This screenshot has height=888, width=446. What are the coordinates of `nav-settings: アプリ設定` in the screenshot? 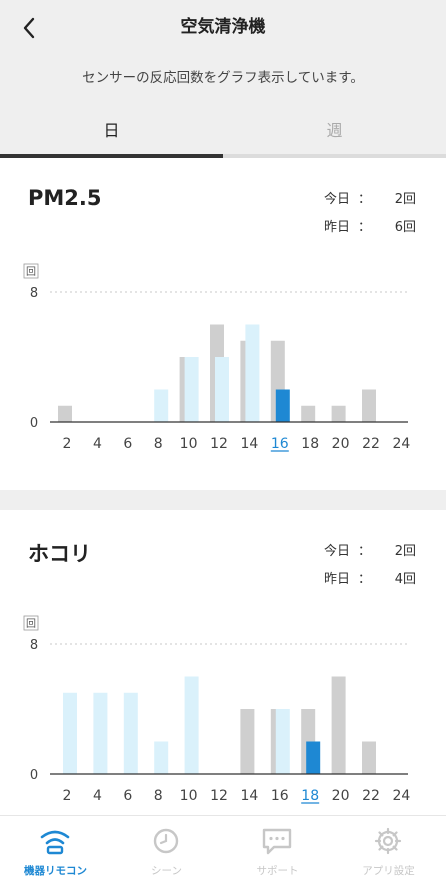 It's located at (388, 852).